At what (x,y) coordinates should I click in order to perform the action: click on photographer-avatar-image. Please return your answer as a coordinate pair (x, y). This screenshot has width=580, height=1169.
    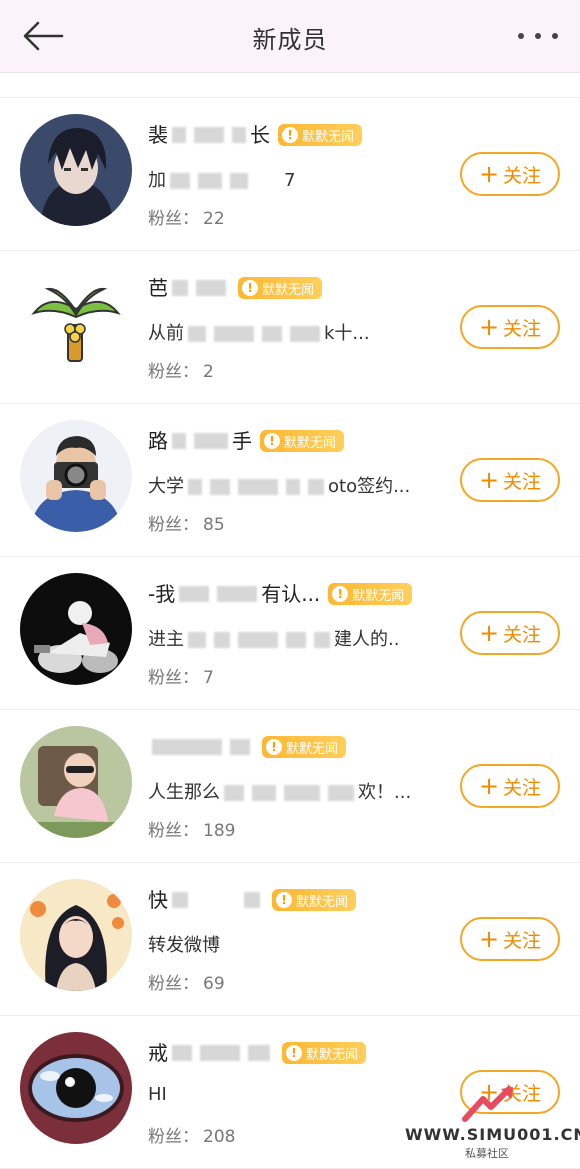
    Looking at the image, I should click on (76, 476).